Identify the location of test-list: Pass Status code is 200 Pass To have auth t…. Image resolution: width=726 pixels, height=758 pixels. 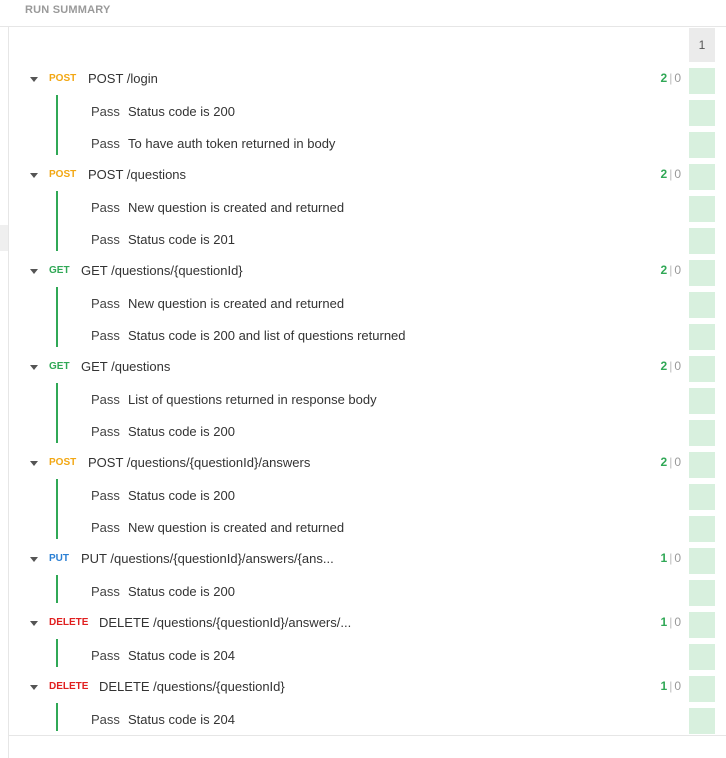
(354, 127).